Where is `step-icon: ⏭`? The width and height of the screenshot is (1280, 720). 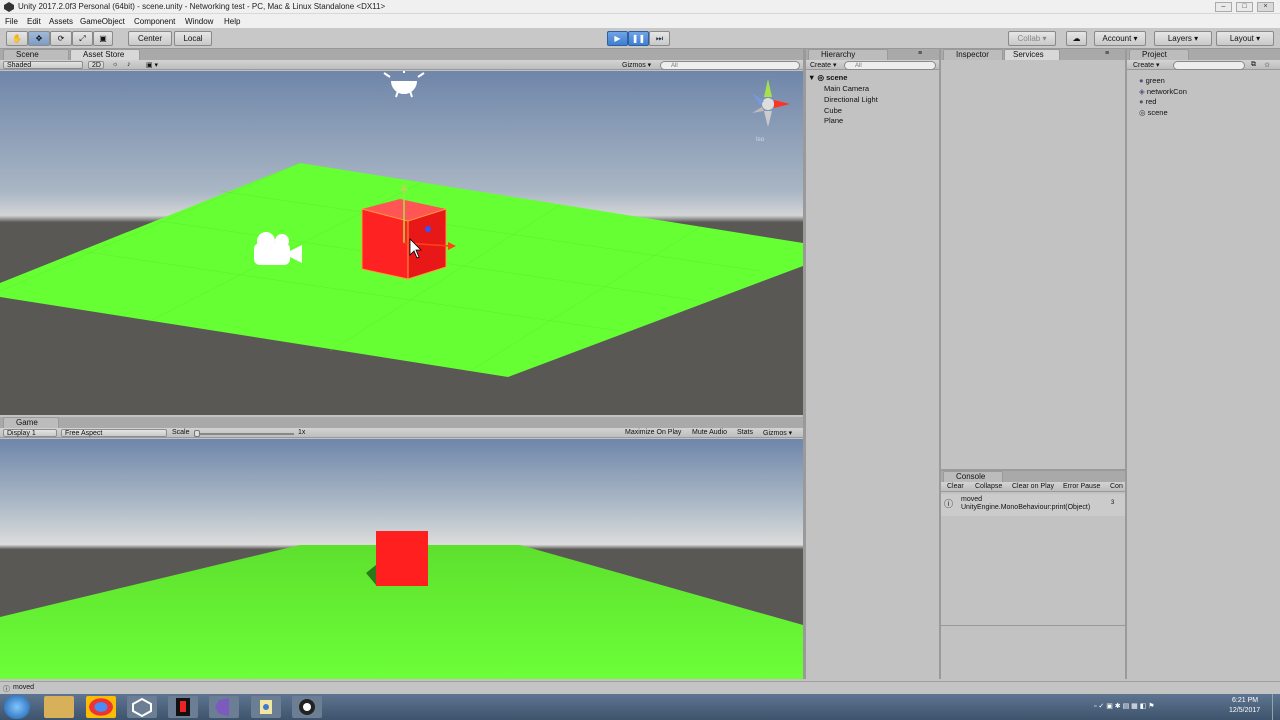
step-icon: ⏭ is located at coordinates (659, 38).